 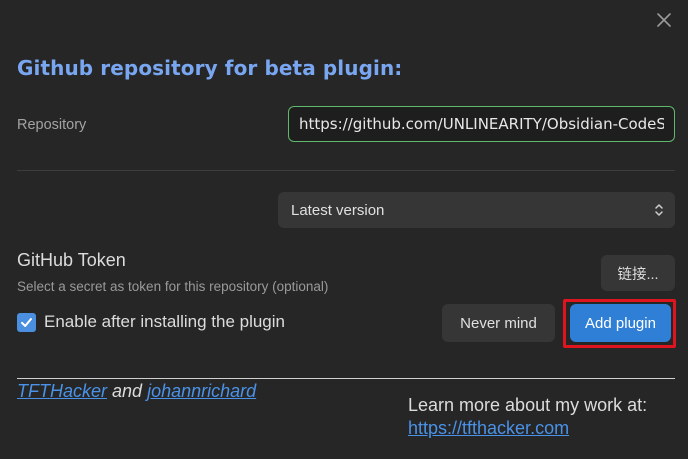 What do you see at coordinates (127, 391) in the screenshot?
I see `credits-conjunction: and` at bounding box center [127, 391].